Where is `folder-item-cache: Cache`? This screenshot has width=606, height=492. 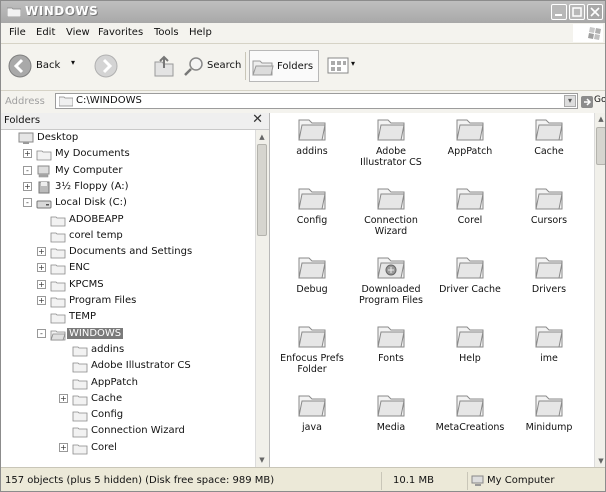
folder-item-cache: Cache is located at coordinates (549, 150).